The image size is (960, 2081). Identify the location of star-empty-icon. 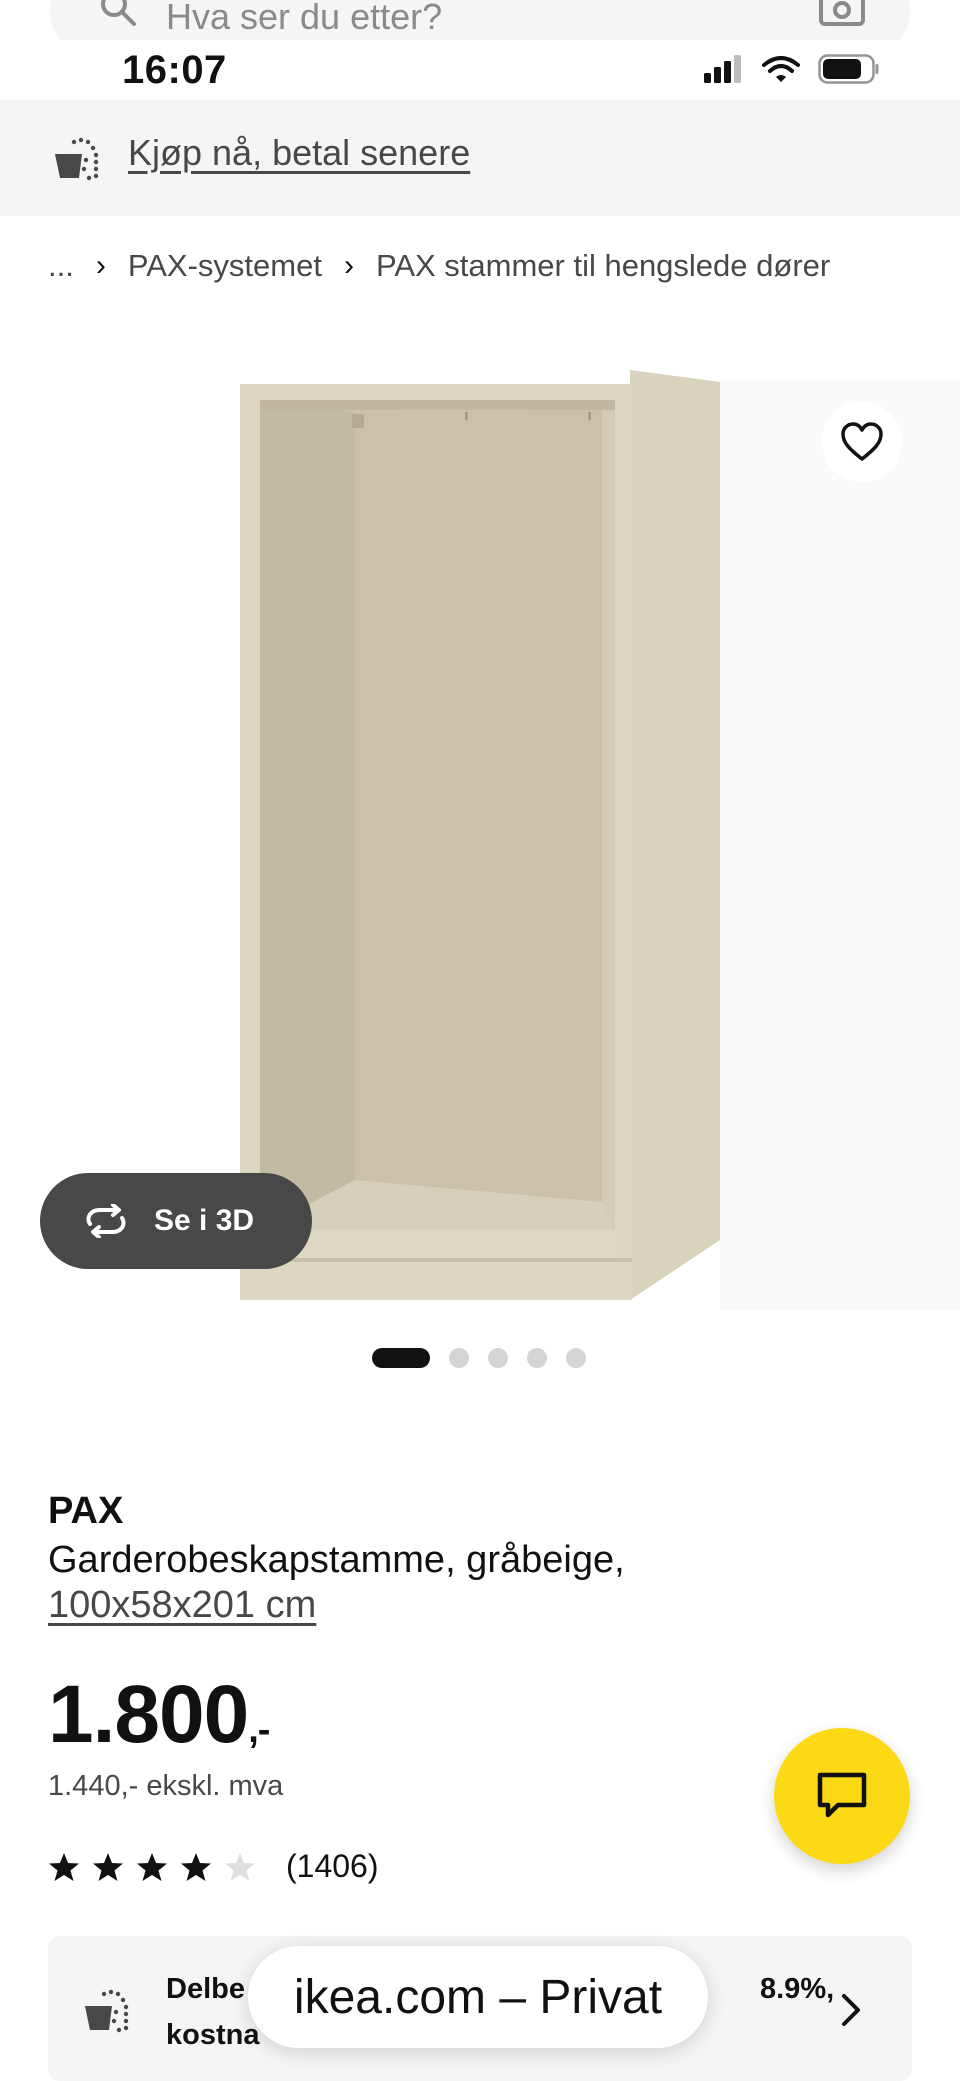
(240, 1866).